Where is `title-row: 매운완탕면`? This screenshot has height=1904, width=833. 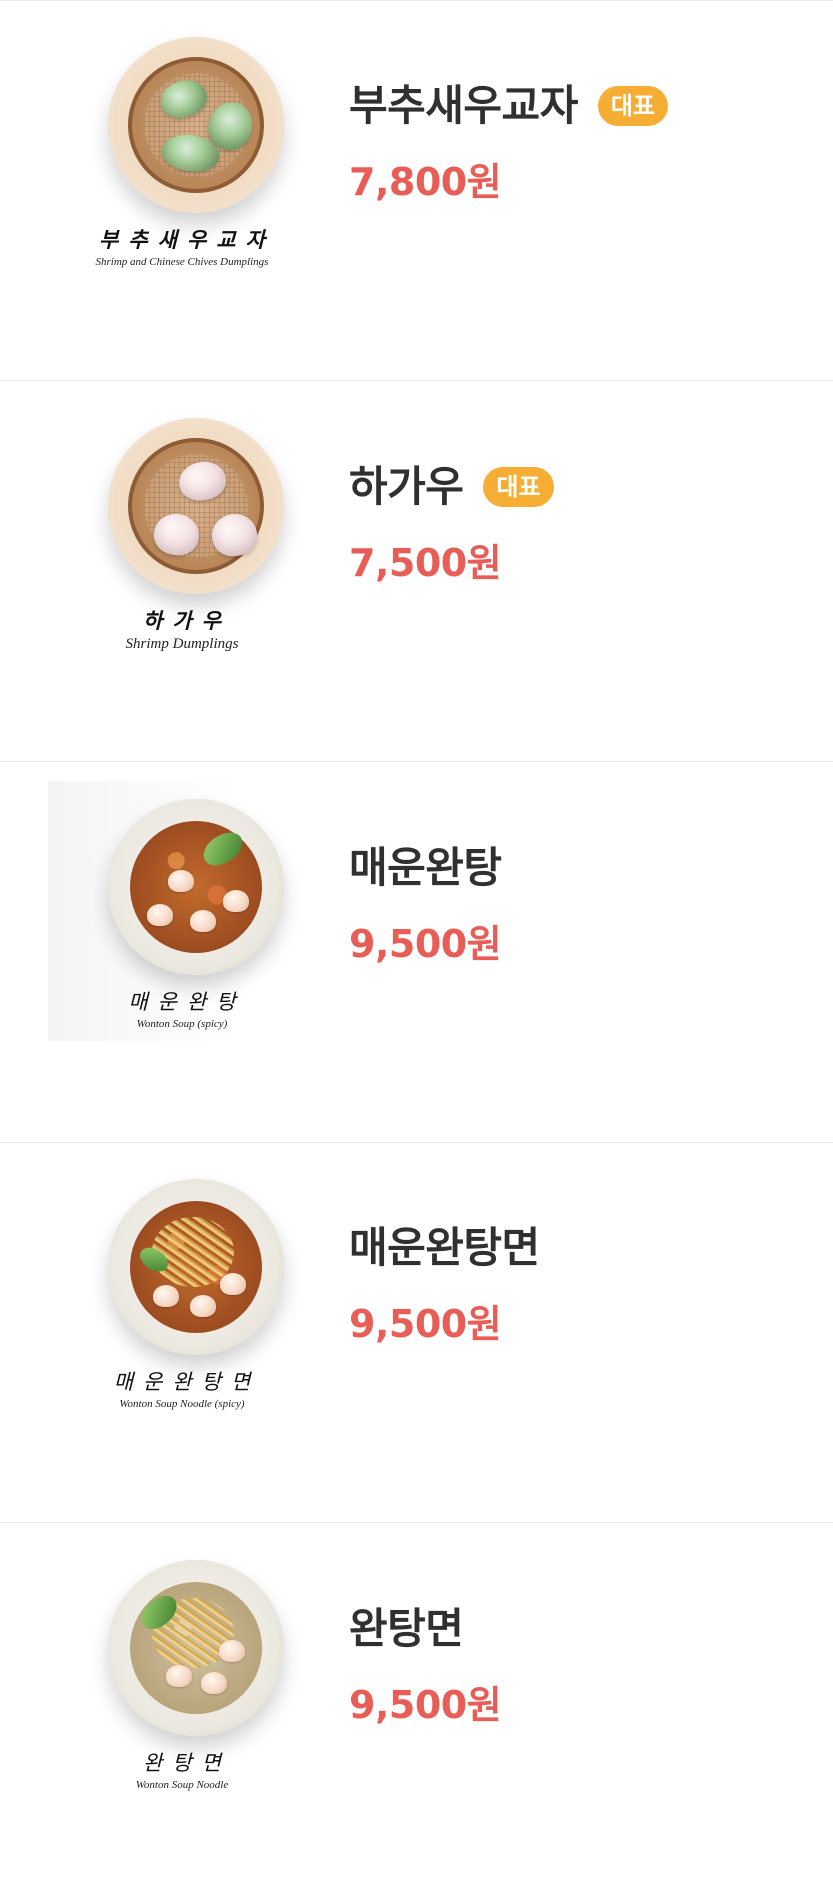 title-row: 매운완탕면 is located at coordinates (444, 1248).